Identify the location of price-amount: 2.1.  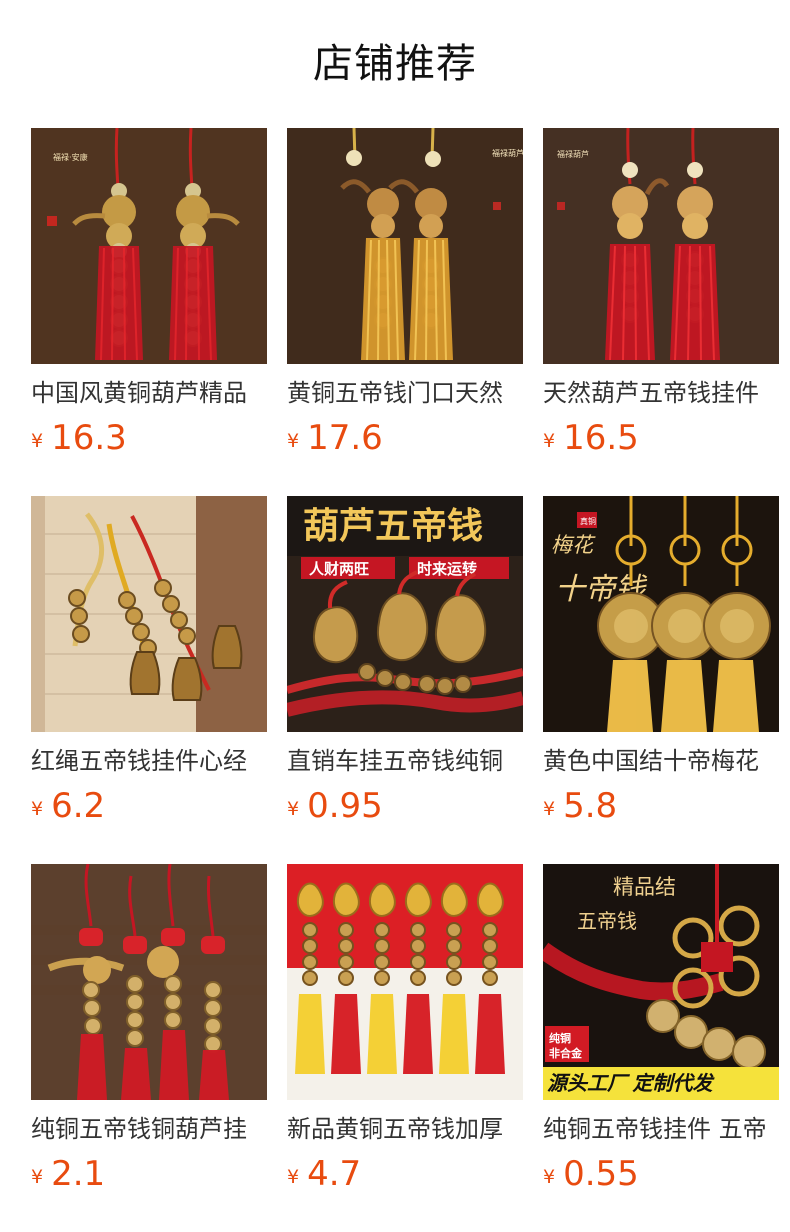
(78, 1174).